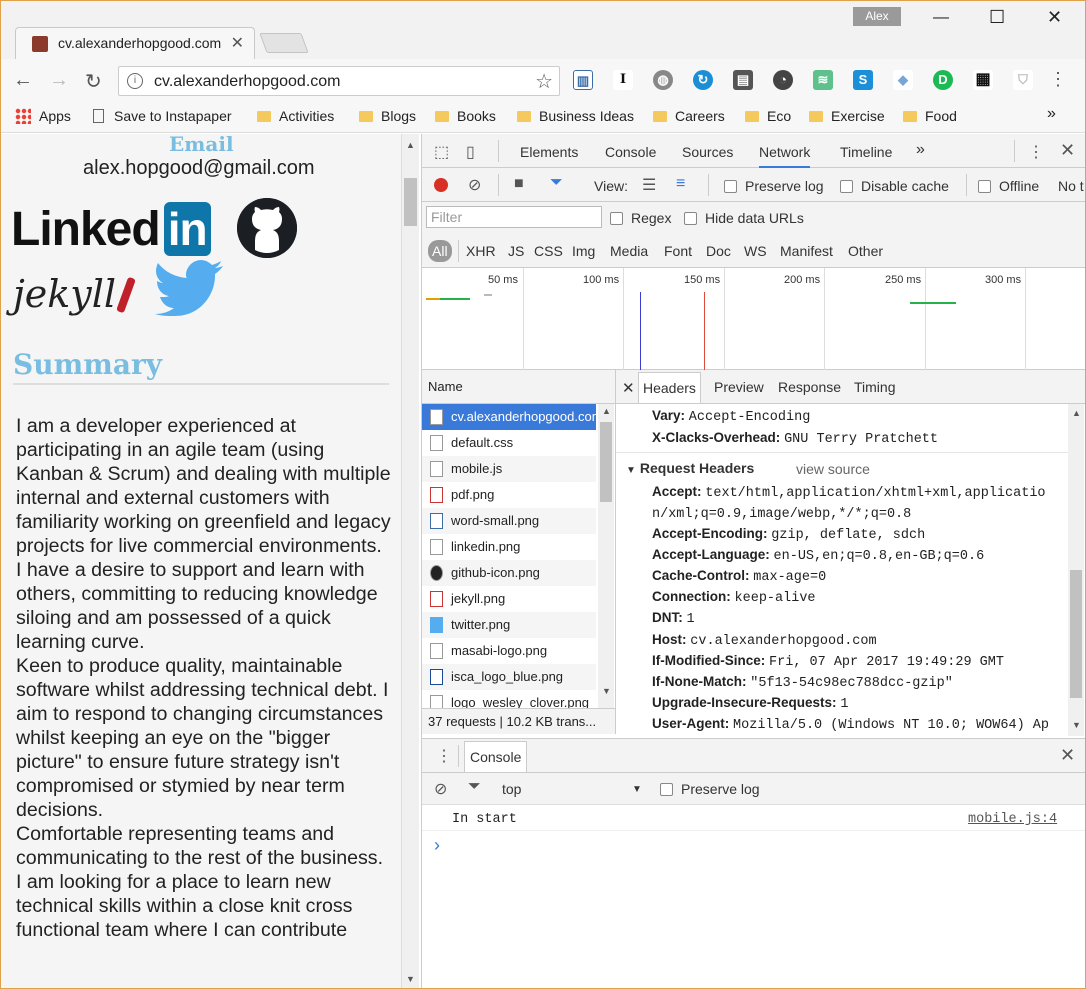 The height and width of the screenshot is (989, 1086). What do you see at coordinates (444, 756) in the screenshot?
I see `drawer-menu-icon: ⋮` at bounding box center [444, 756].